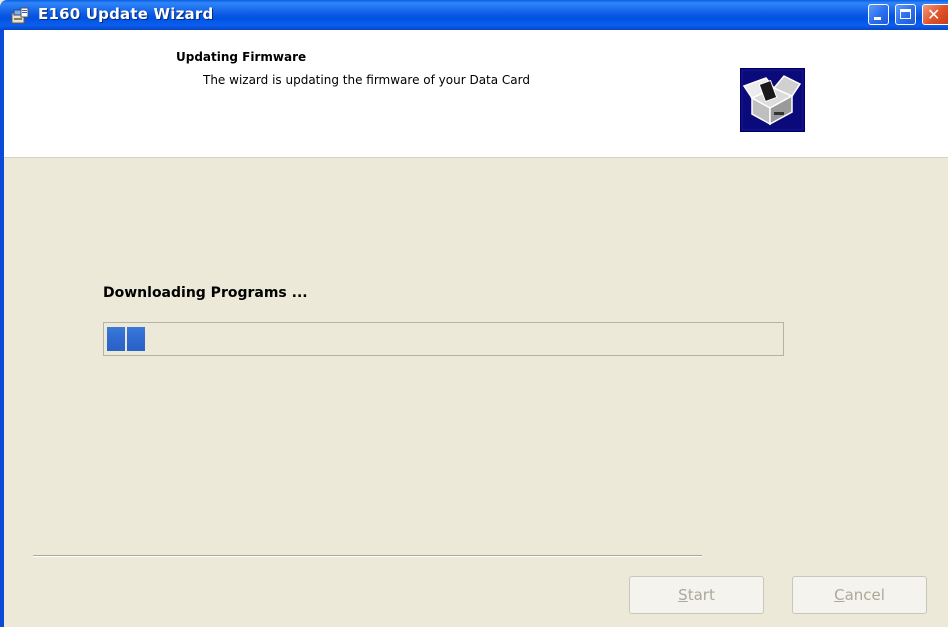  Describe the element at coordinates (878, 14) in the screenshot. I see `minimize-button` at that location.